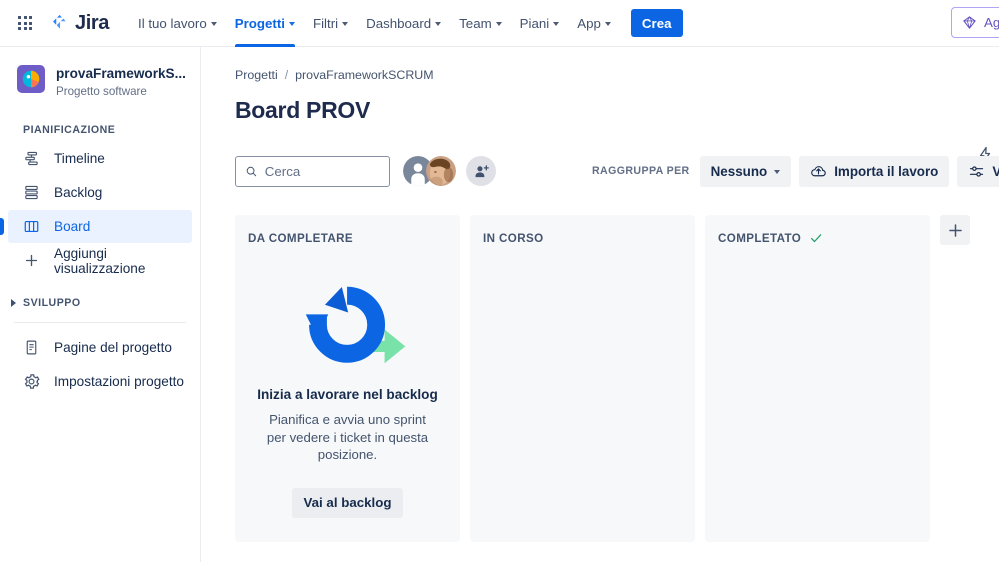  I want to click on sidebar-item-pagine-del-progetto: Pagine del progetto, so click(100, 347).